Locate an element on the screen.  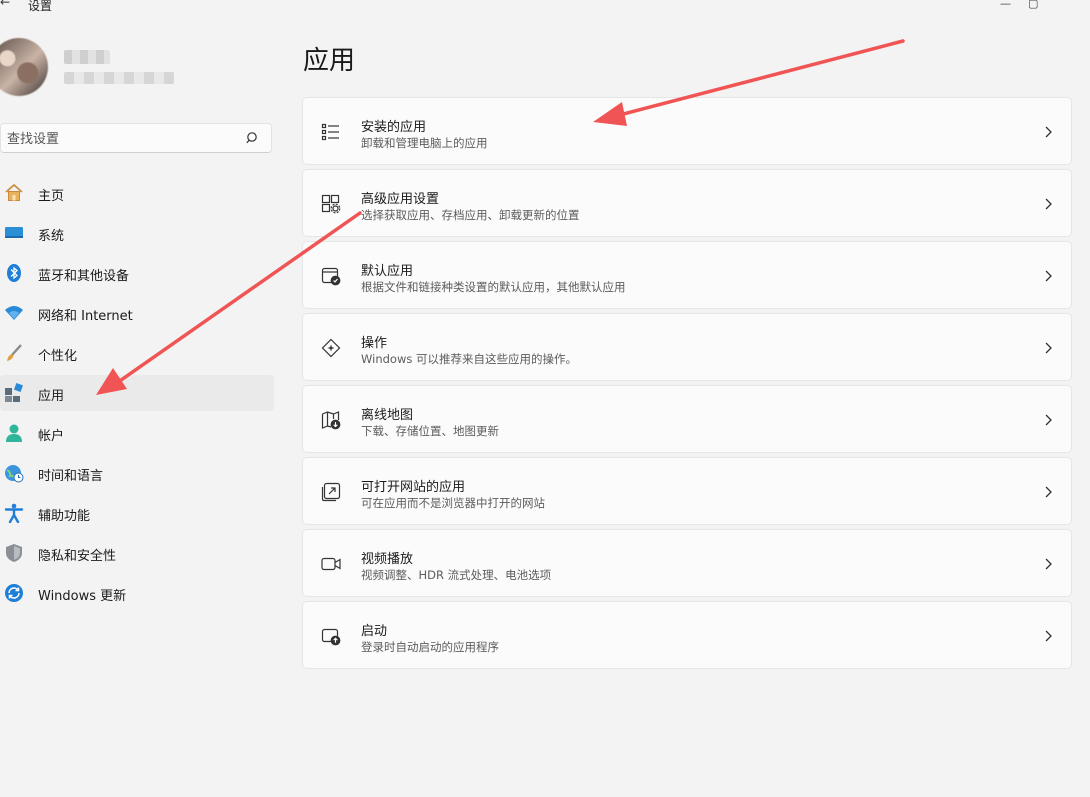
sidebar-item-label: 蓝牙和其他设备 is located at coordinates (84, 276).